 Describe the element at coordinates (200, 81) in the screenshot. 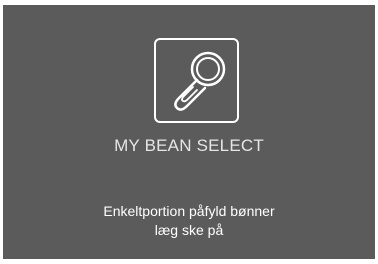

I see `scoop-icon` at that location.